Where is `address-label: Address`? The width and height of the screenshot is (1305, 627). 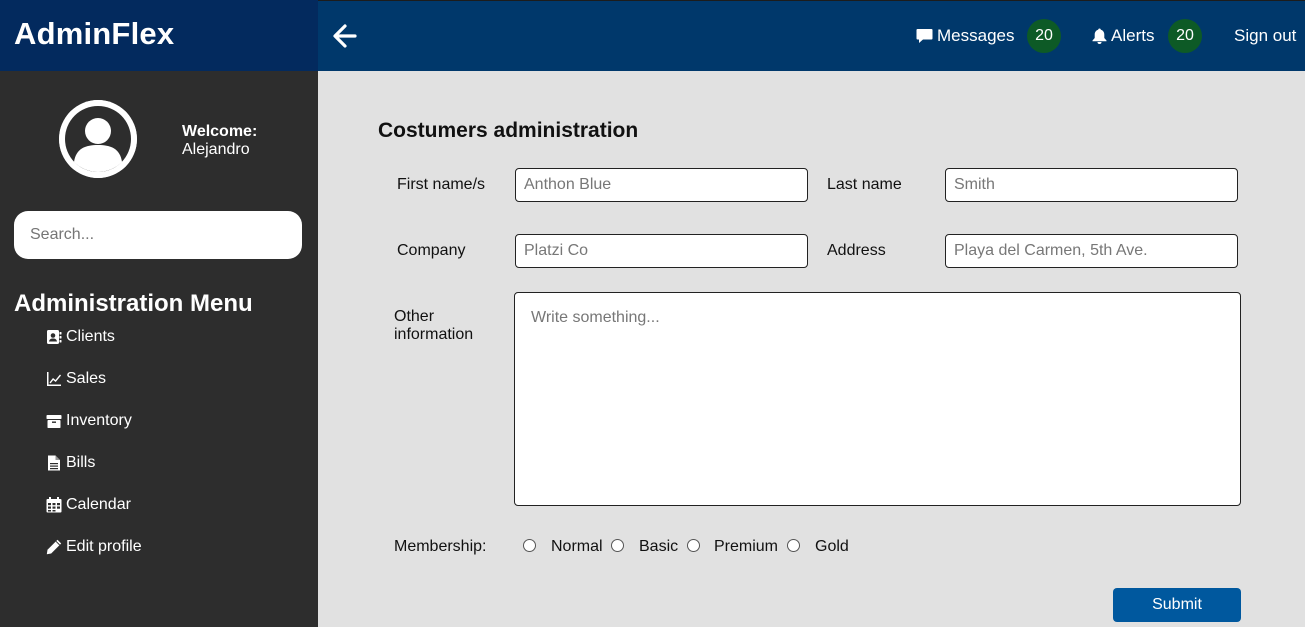
address-label: Address is located at coordinates (856, 250).